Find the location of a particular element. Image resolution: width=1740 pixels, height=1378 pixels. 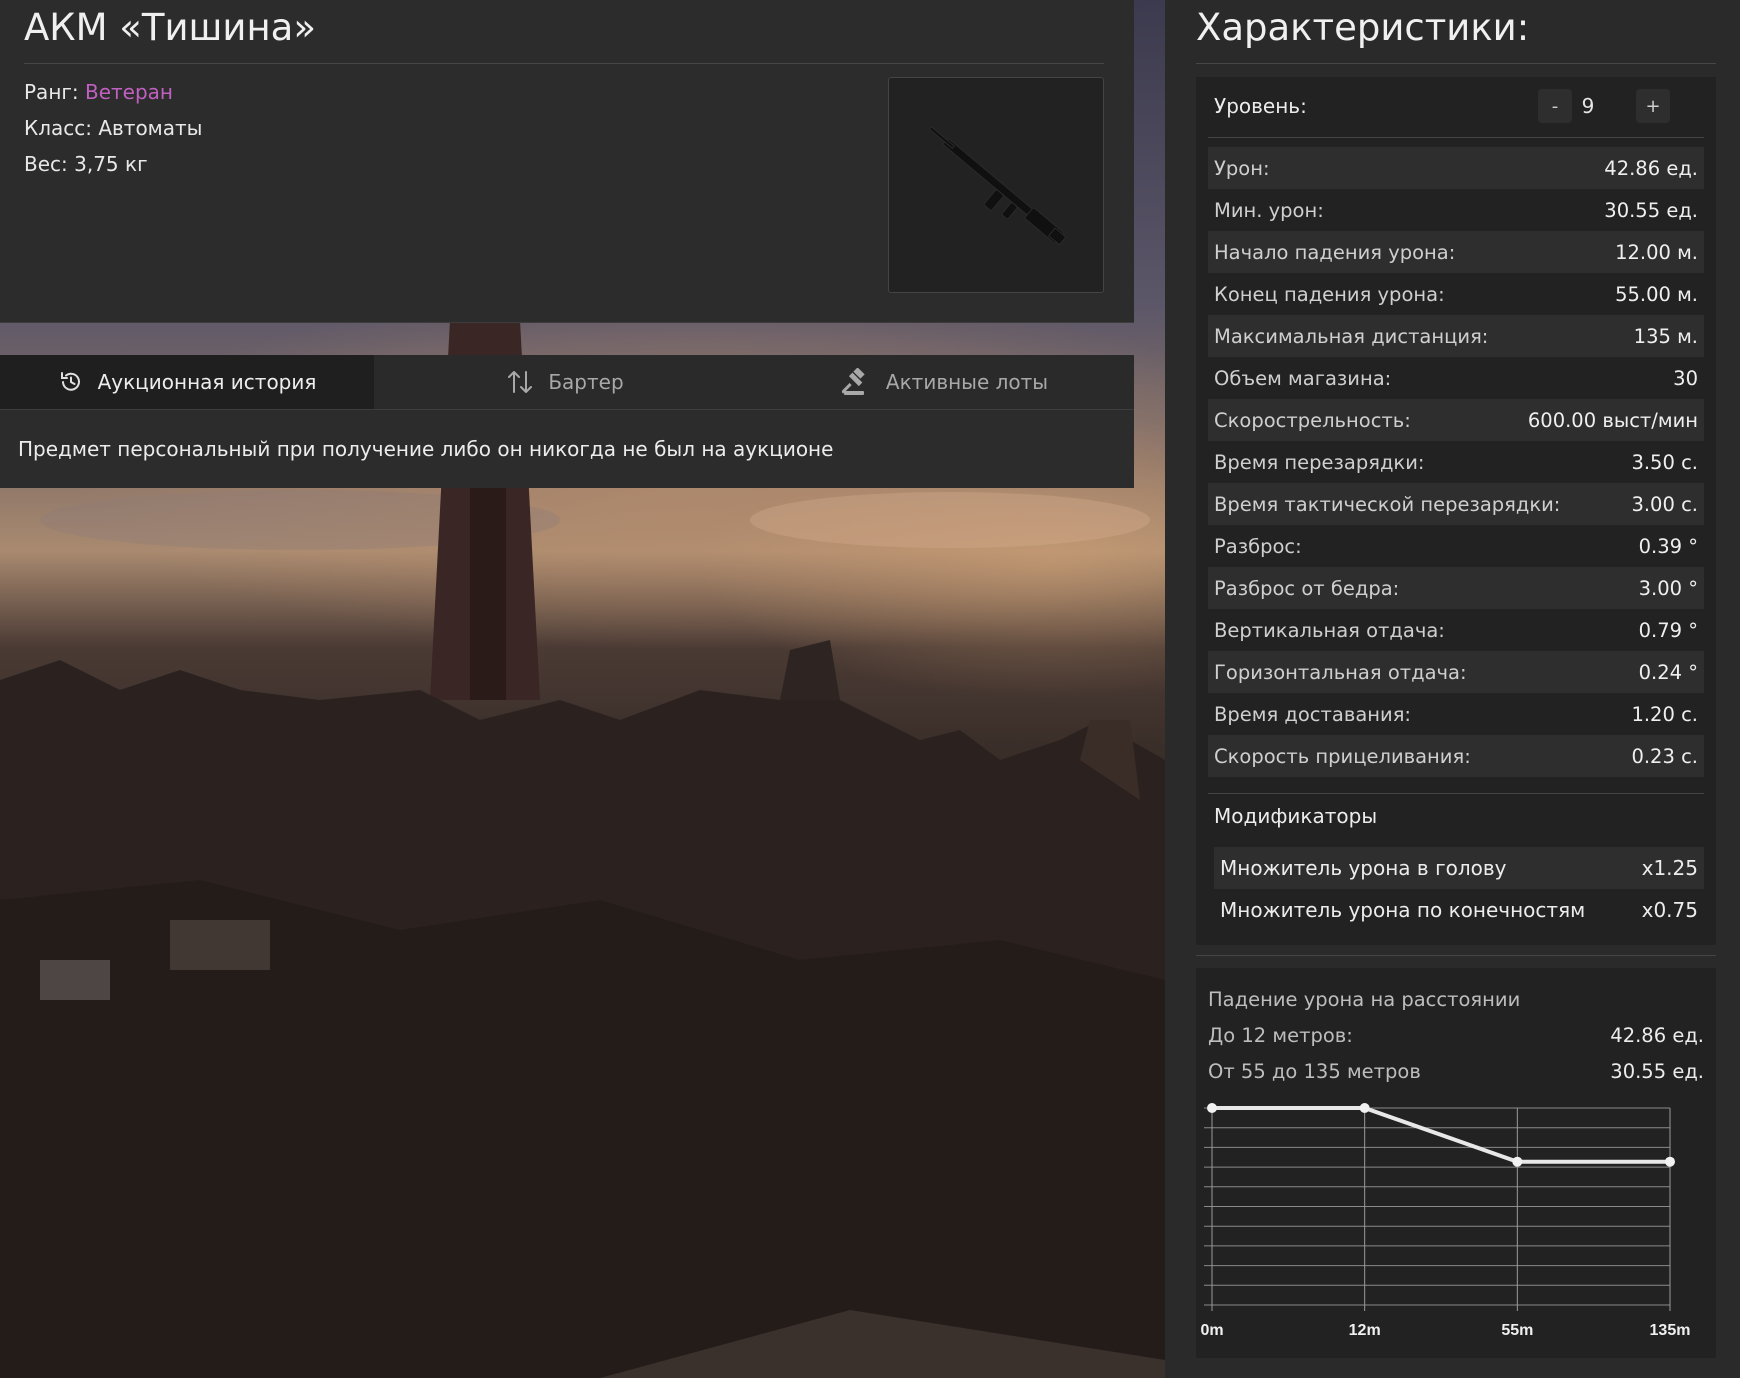

falloff-label: До 12 метров: is located at coordinates (1280, 1035).